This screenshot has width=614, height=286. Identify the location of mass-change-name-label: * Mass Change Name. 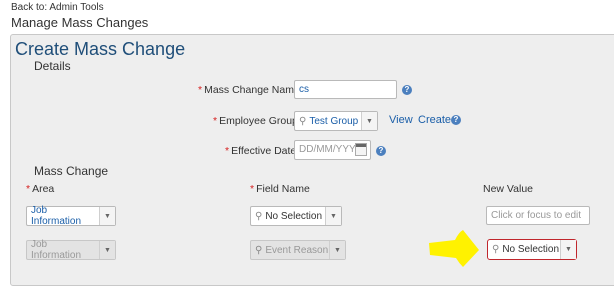
(249, 90).